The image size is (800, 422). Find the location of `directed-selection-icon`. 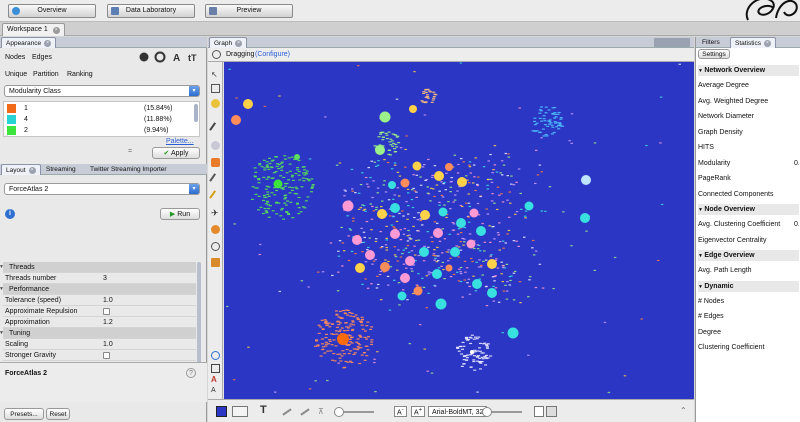

directed-selection-icon is located at coordinates (215, 246).